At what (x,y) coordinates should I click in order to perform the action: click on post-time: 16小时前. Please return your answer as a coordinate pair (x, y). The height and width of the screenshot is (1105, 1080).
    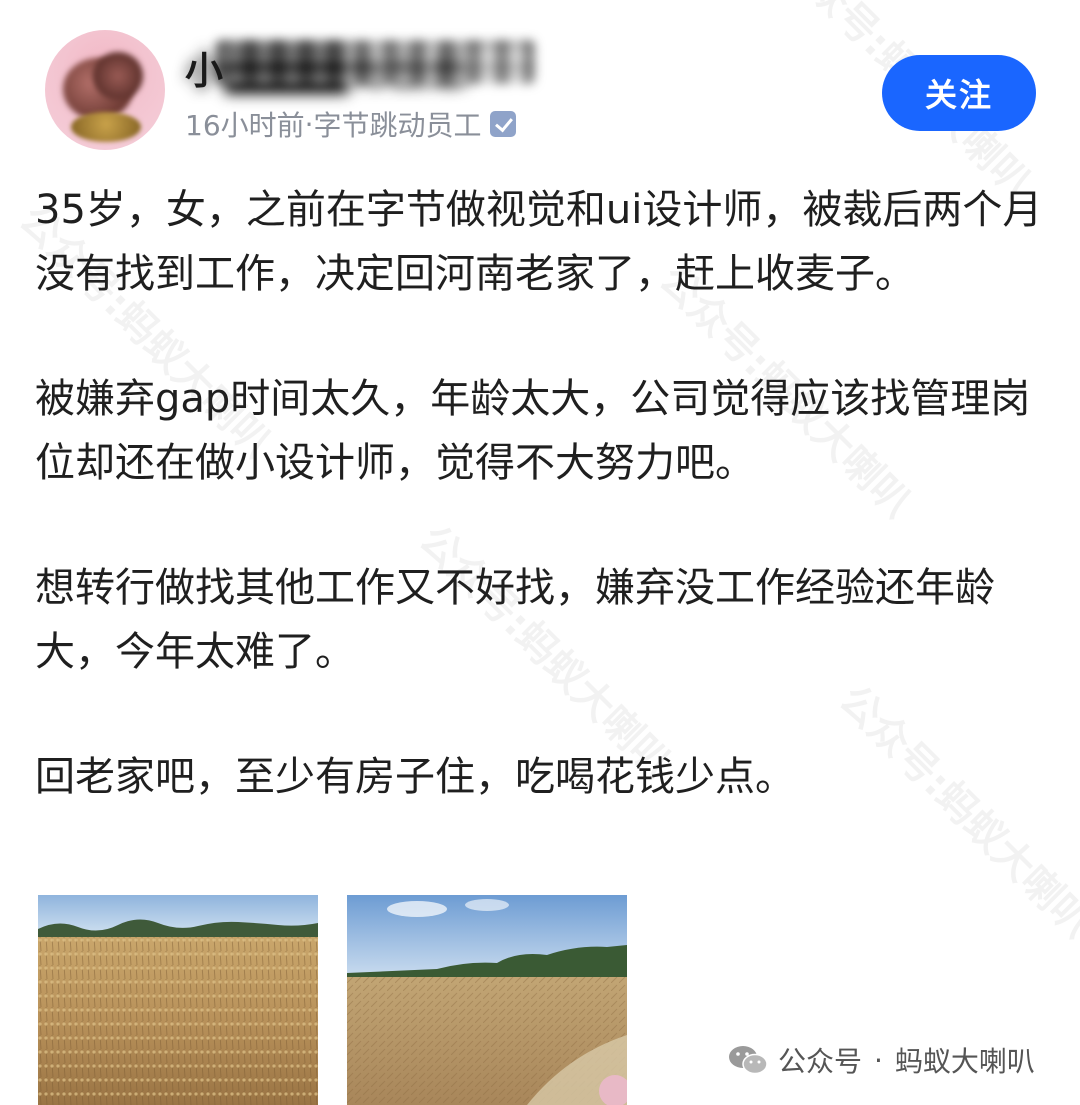
    Looking at the image, I should click on (245, 125).